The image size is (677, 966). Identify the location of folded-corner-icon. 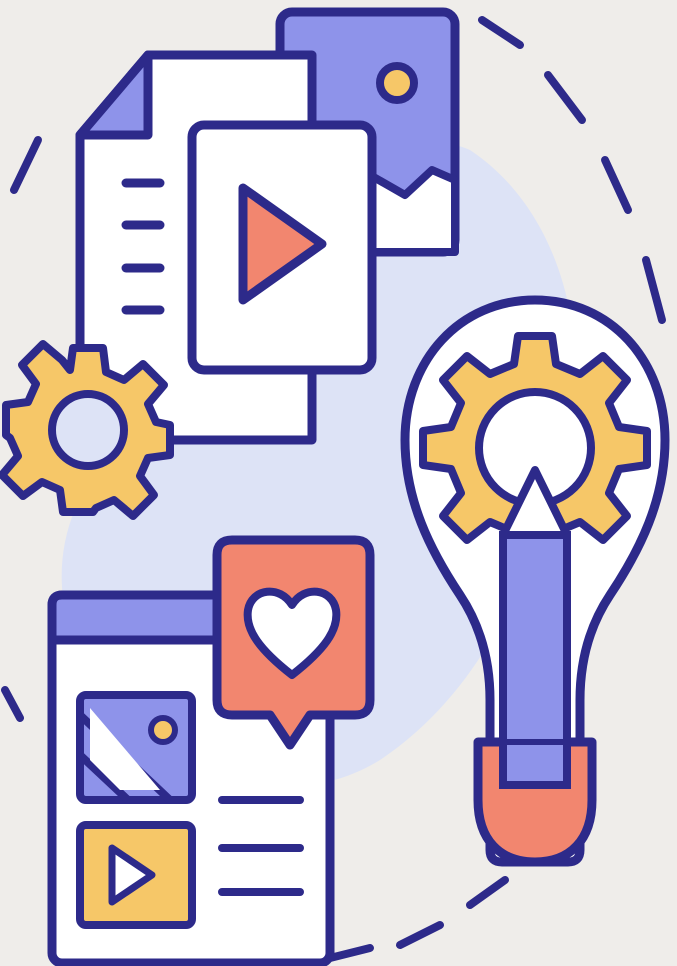
(114, 95).